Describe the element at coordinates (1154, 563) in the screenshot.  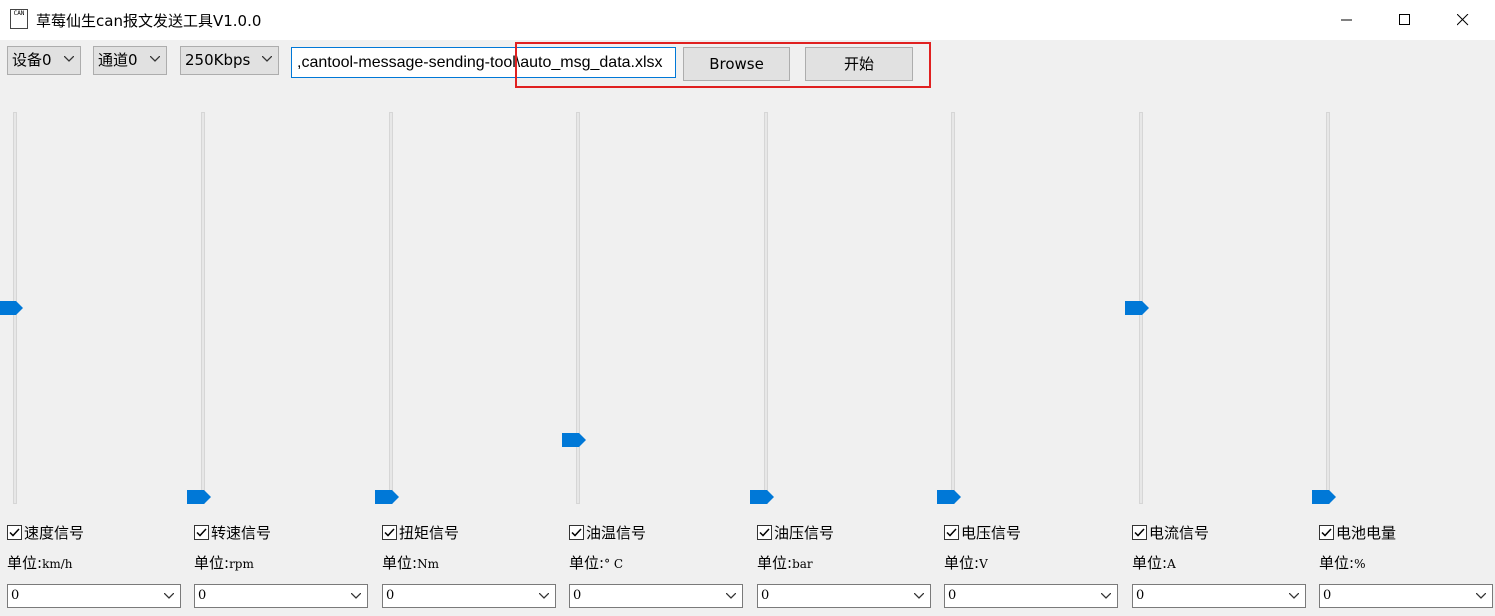
I see `signal-unit: 单位:A` at that location.